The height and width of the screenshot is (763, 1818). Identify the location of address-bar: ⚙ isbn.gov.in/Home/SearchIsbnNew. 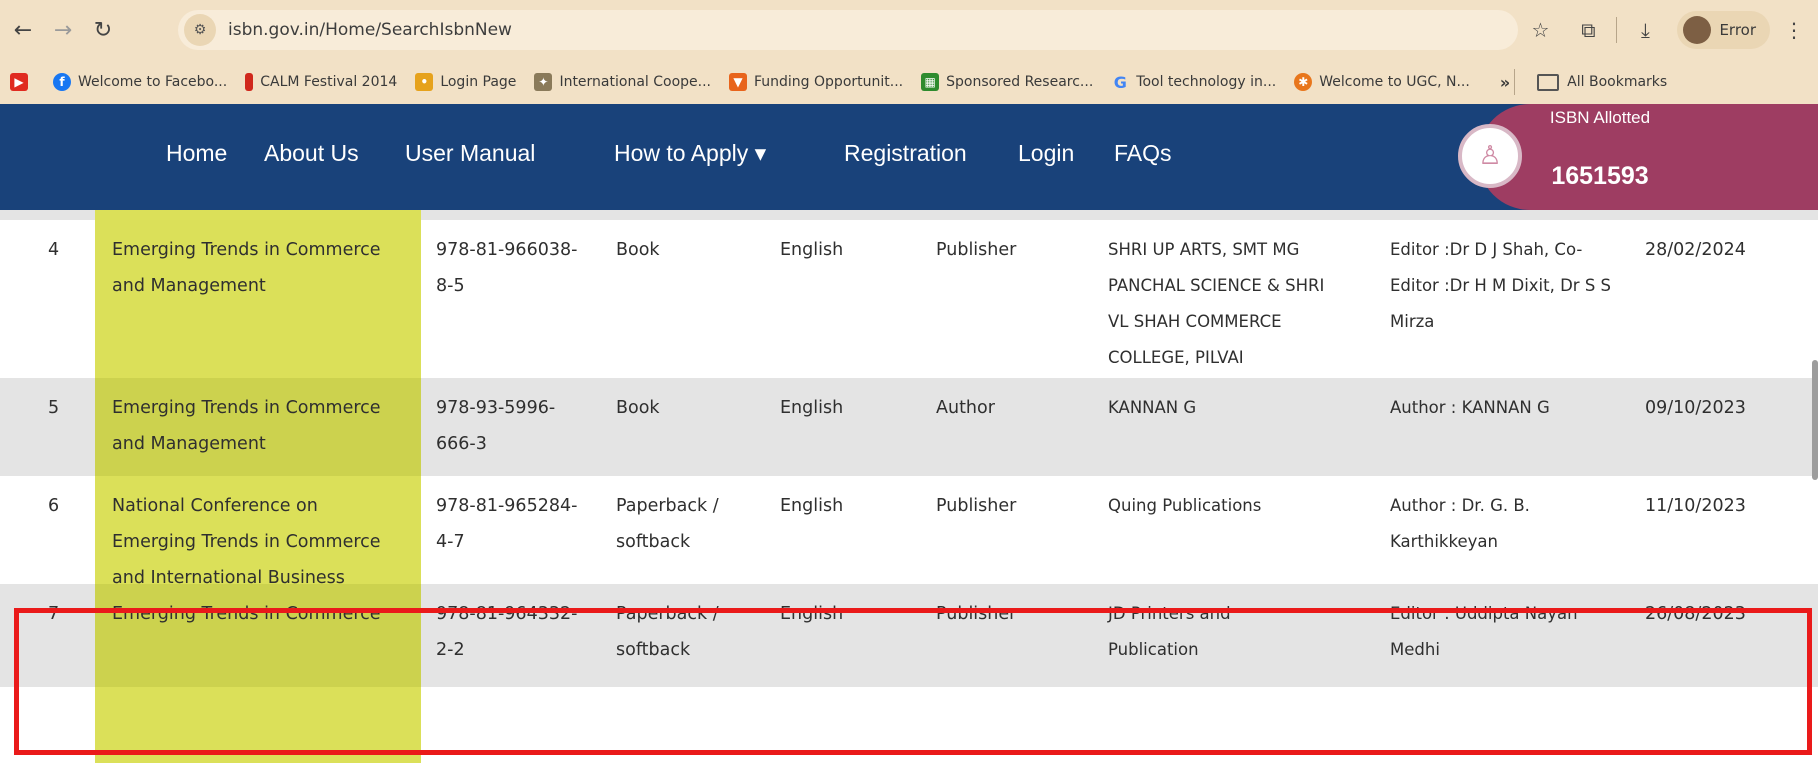
(848, 30).